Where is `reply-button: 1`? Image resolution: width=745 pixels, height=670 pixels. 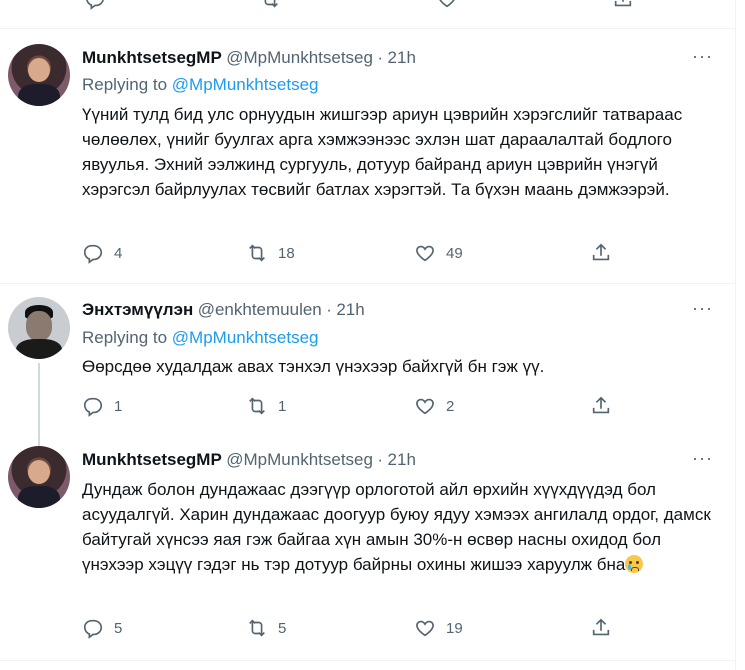 reply-button: 1 is located at coordinates (102, 406).